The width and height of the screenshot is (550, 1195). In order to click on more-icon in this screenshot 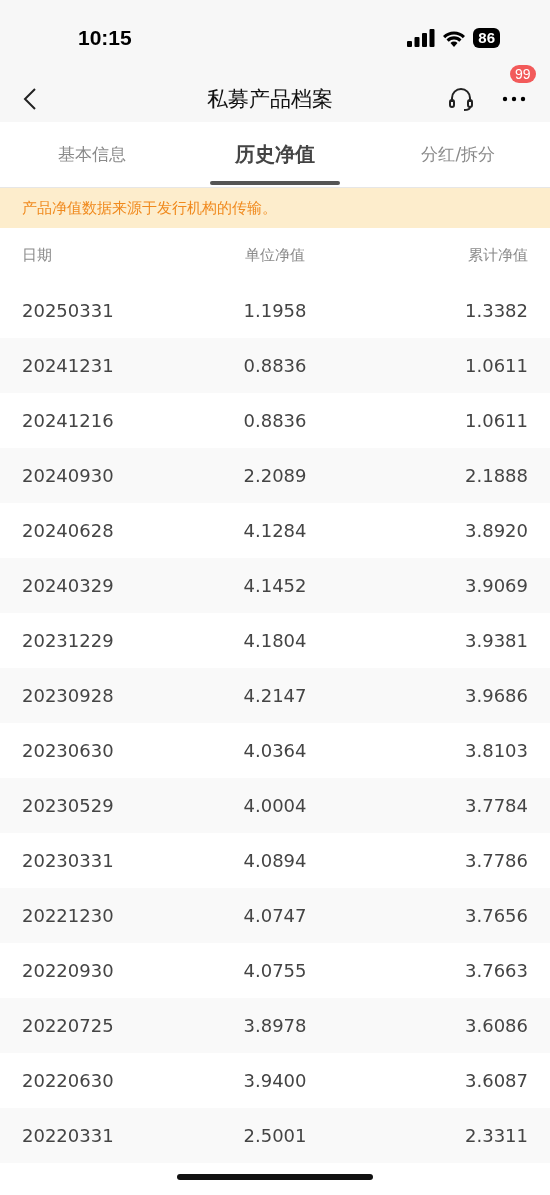, I will do `click(514, 98)`.